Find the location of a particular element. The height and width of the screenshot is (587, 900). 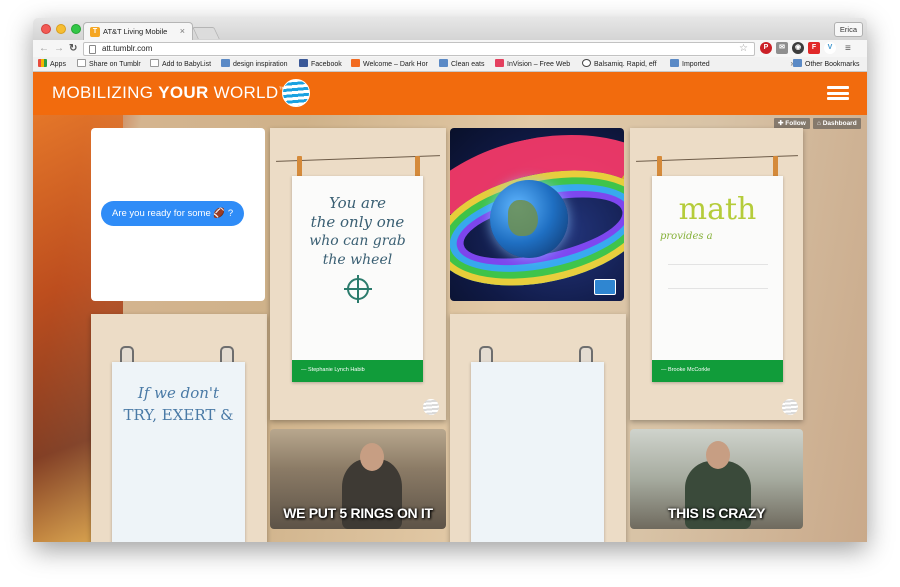

quote-text-line: If we don't is located at coordinates (178, 393).